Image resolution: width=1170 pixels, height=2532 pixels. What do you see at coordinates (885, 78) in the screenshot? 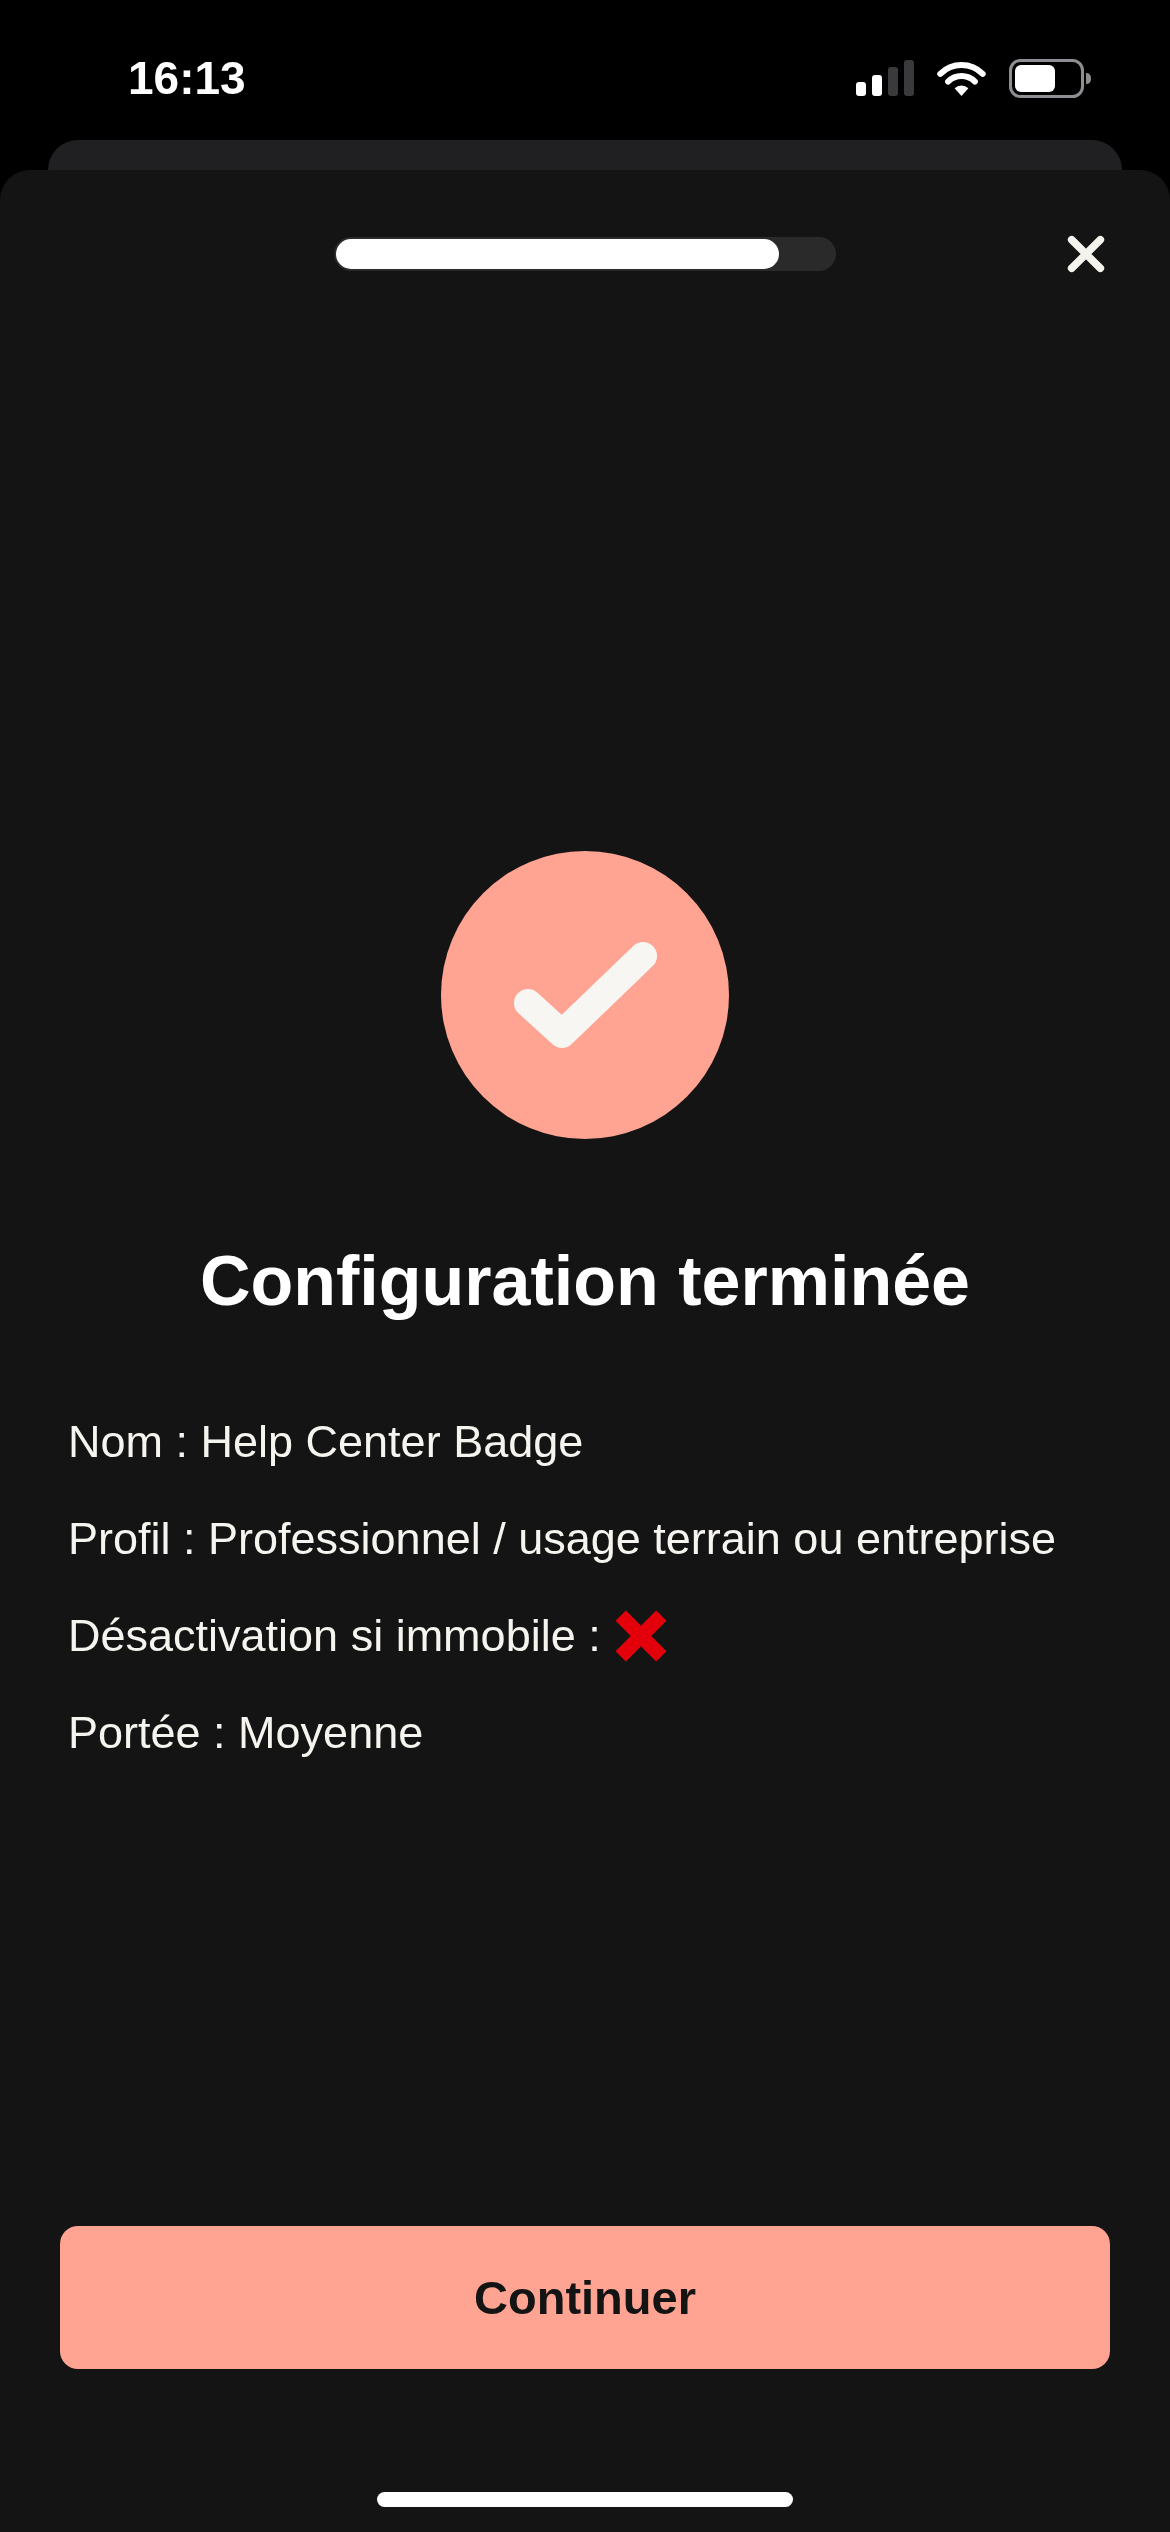
I see `signal-icon` at bounding box center [885, 78].